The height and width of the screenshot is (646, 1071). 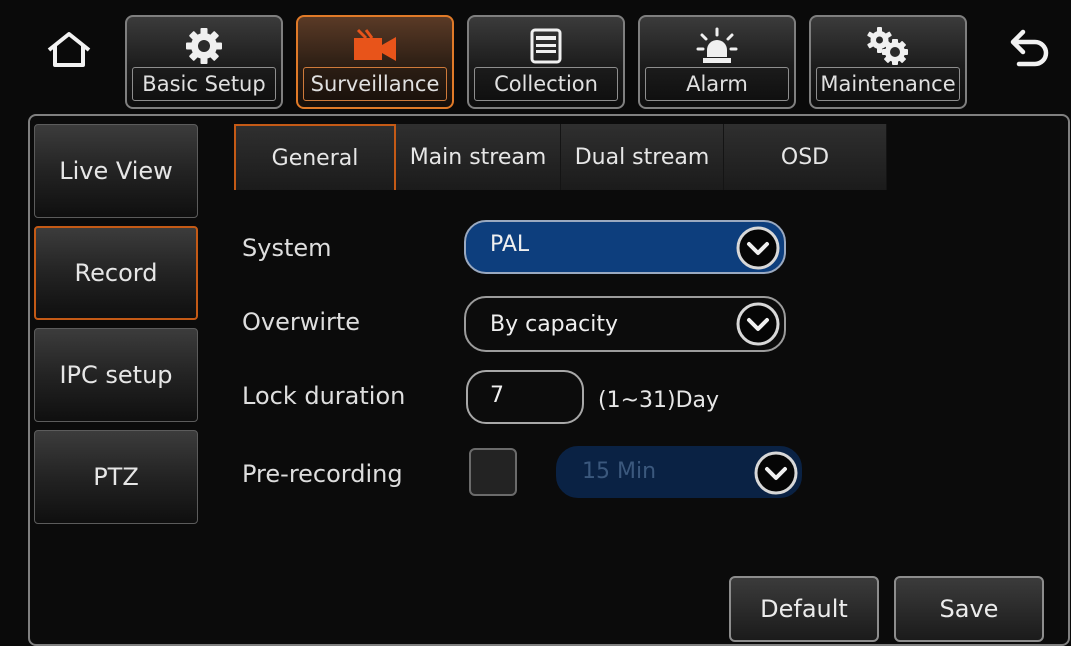 I want to click on save-button: Save, so click(x=969, y=609).